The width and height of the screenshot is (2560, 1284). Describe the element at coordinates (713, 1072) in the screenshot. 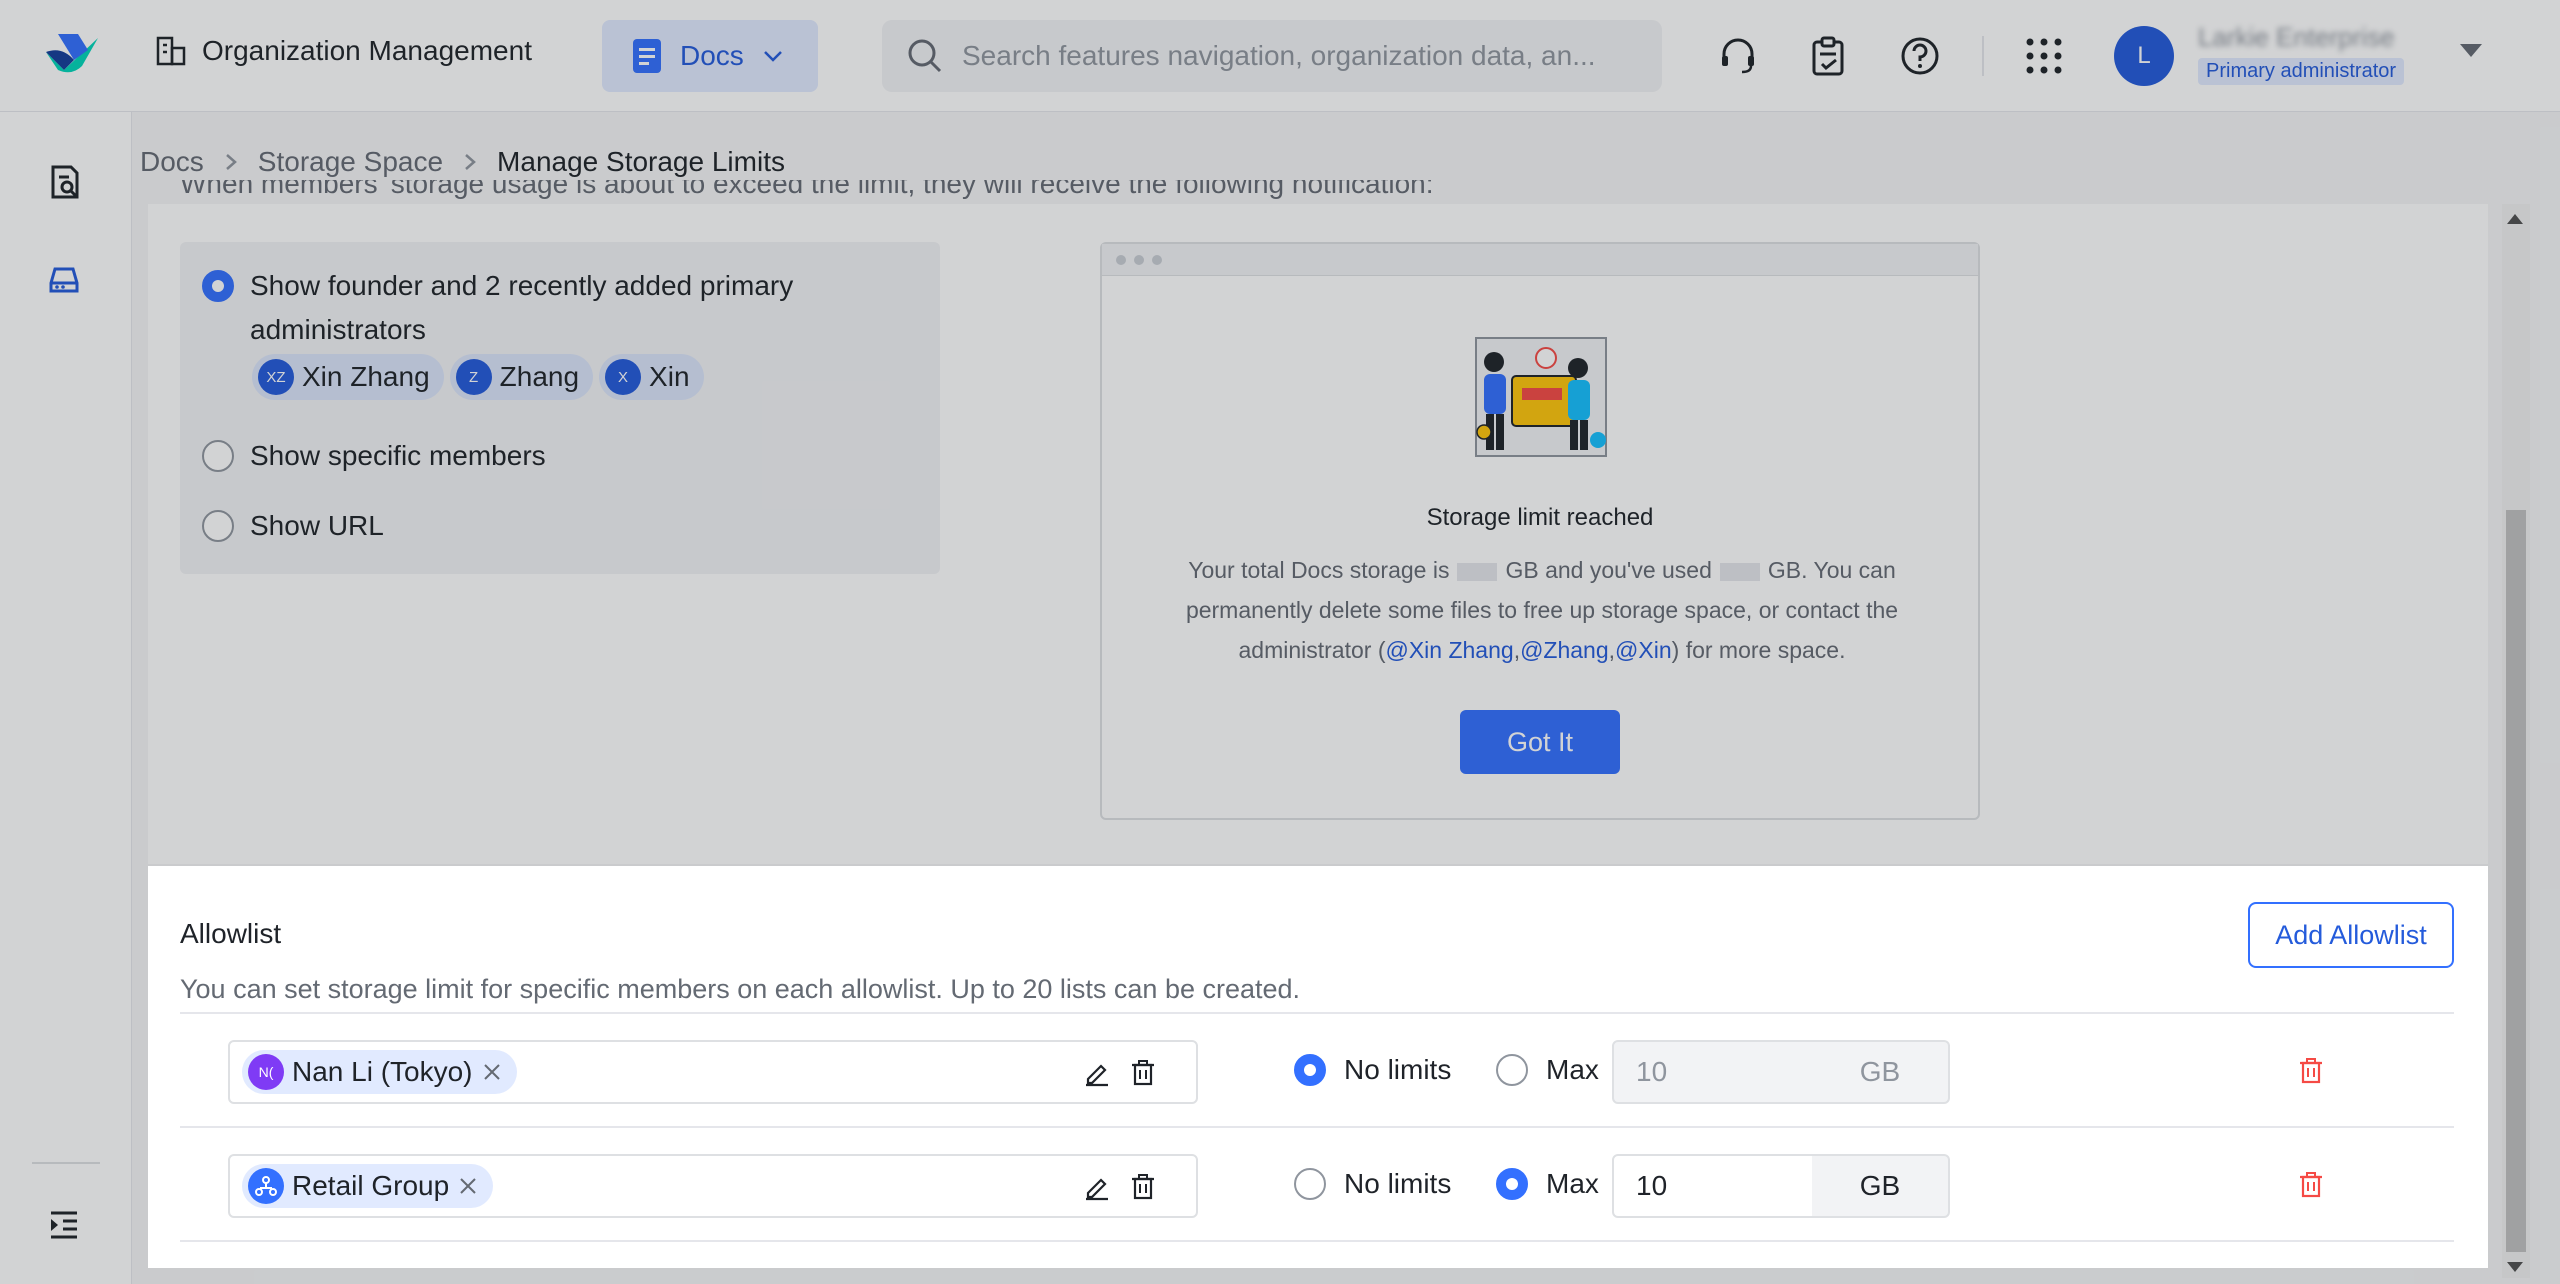

I see `member-selector: N( Nan Li (Tokyo)` at that location.